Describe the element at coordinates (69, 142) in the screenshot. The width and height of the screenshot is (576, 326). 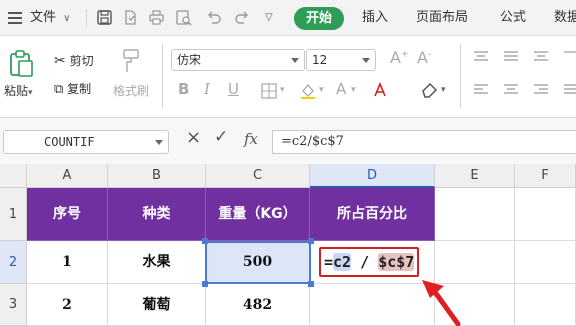
I see `name-box-value: COUNTIF` at that location.